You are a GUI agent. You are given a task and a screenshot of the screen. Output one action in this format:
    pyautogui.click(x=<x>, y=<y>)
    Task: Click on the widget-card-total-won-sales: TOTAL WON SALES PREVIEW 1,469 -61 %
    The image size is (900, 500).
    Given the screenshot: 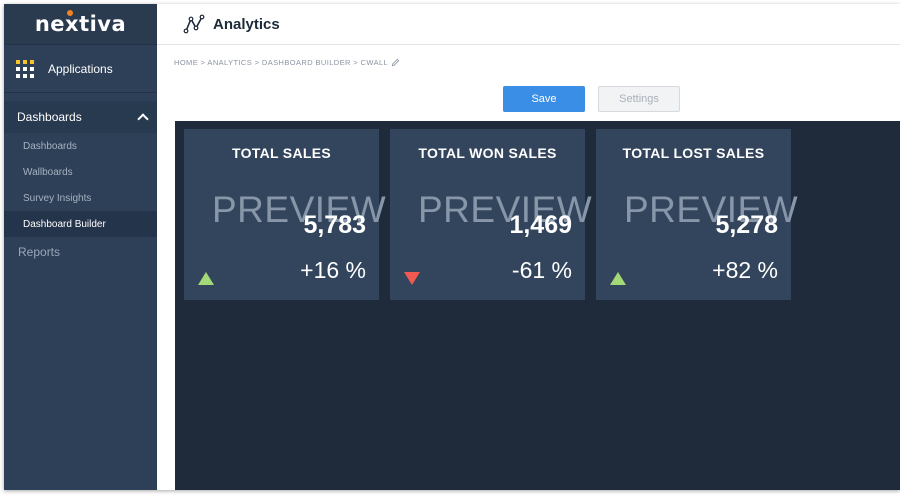 What is the action you would take?
    pyautogui.click(x=491, y=214)
    